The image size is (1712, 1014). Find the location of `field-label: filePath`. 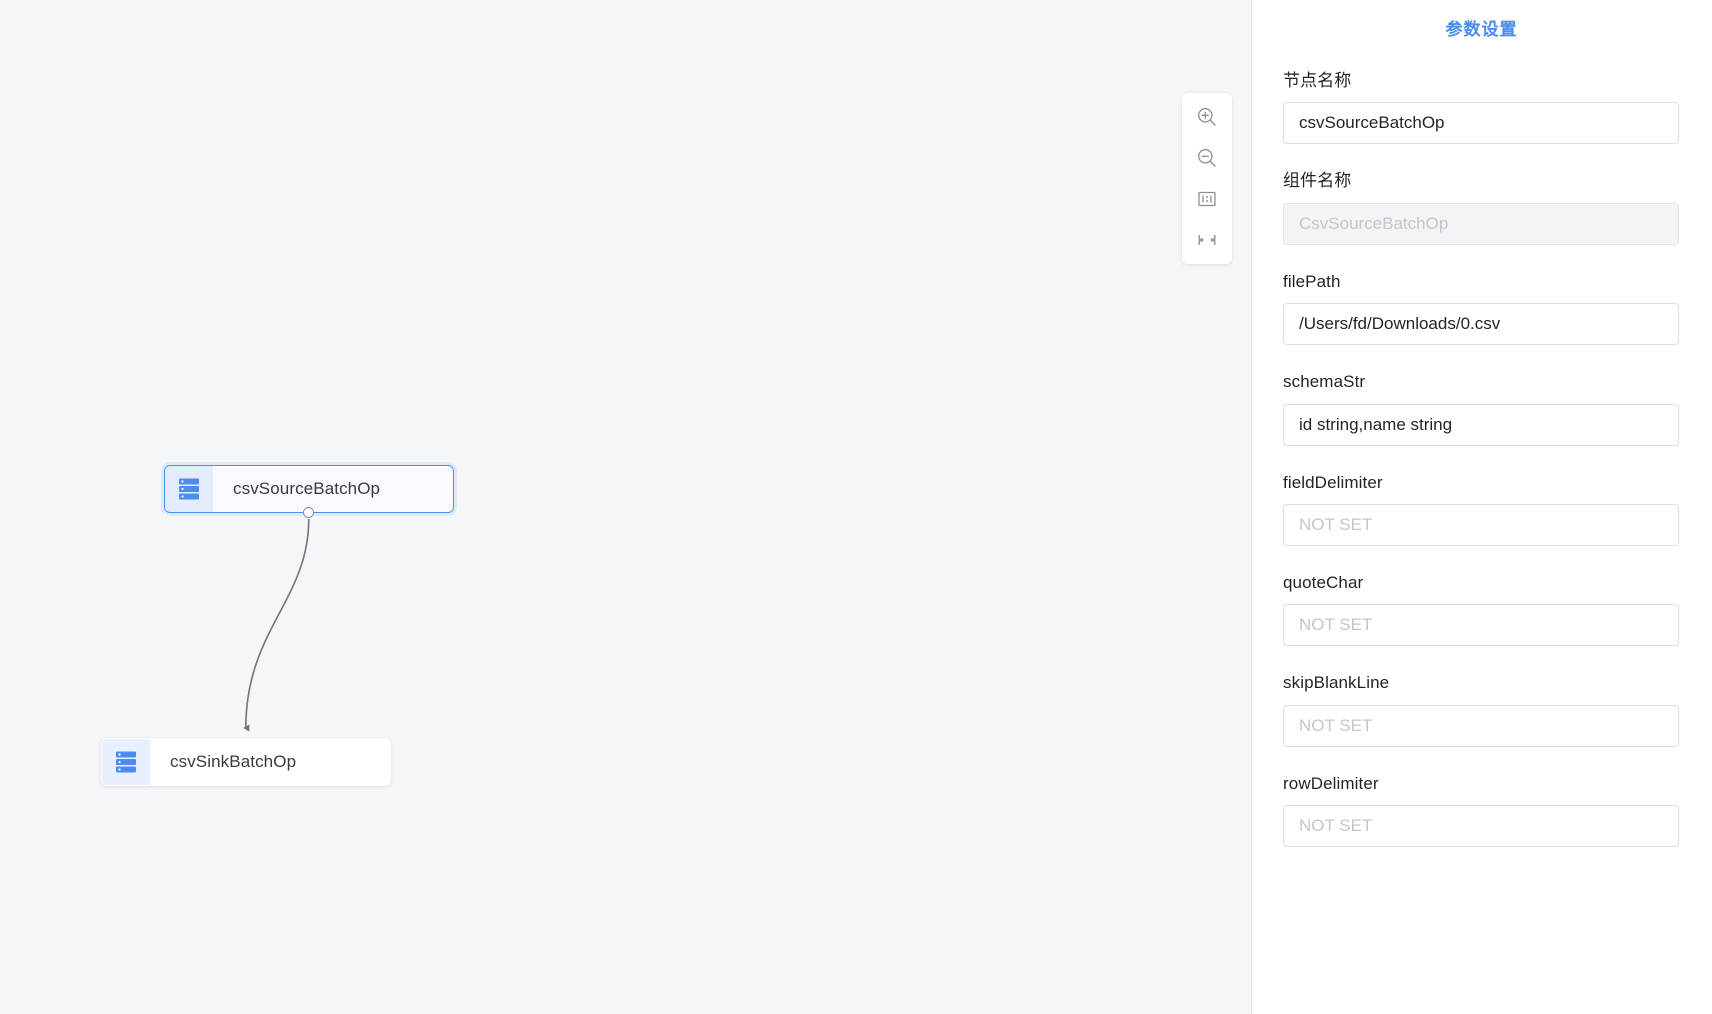

field-label: filePath is located at coordinates (1312, 281).